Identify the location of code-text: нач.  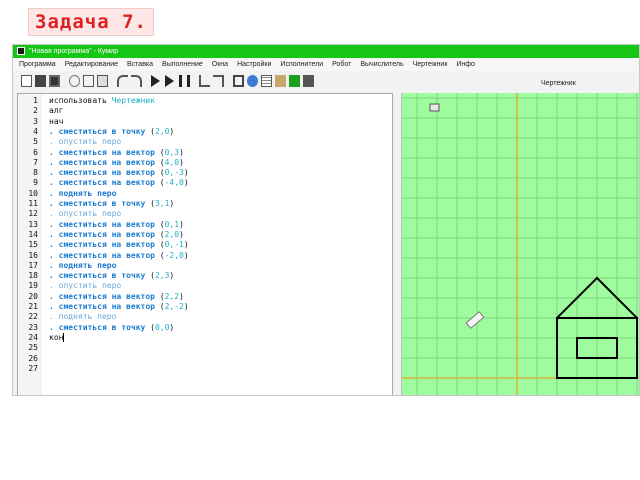
(56, 122).